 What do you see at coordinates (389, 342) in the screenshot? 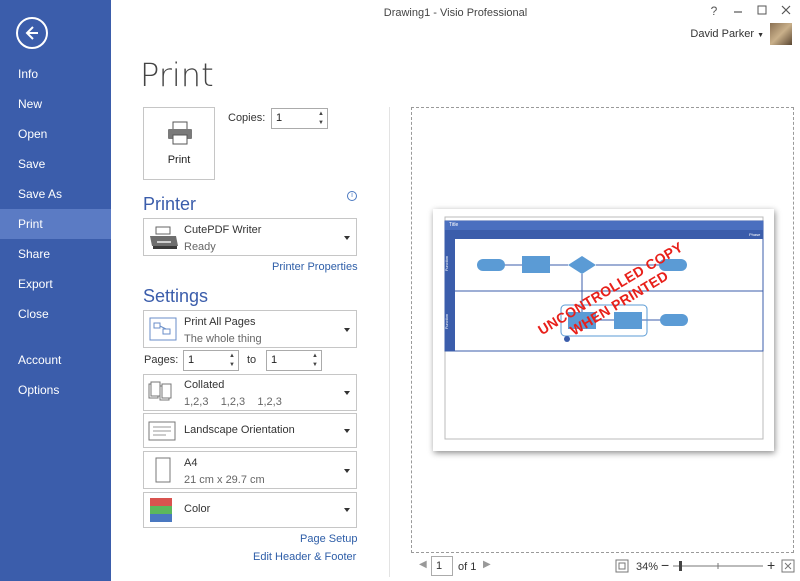
I see `panel-divider` at bounding box center [389, 342].